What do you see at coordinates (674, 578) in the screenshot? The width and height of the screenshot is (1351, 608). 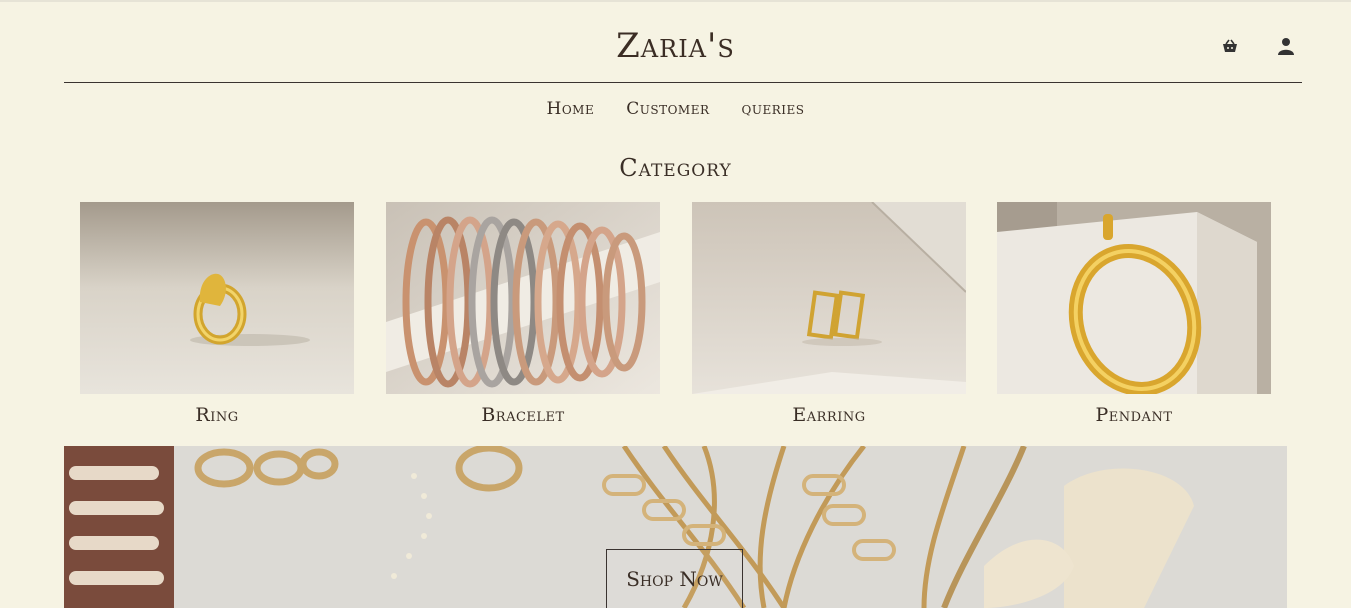 I see `shop-now-button: Shop Now` at bounding box center [674, 578].